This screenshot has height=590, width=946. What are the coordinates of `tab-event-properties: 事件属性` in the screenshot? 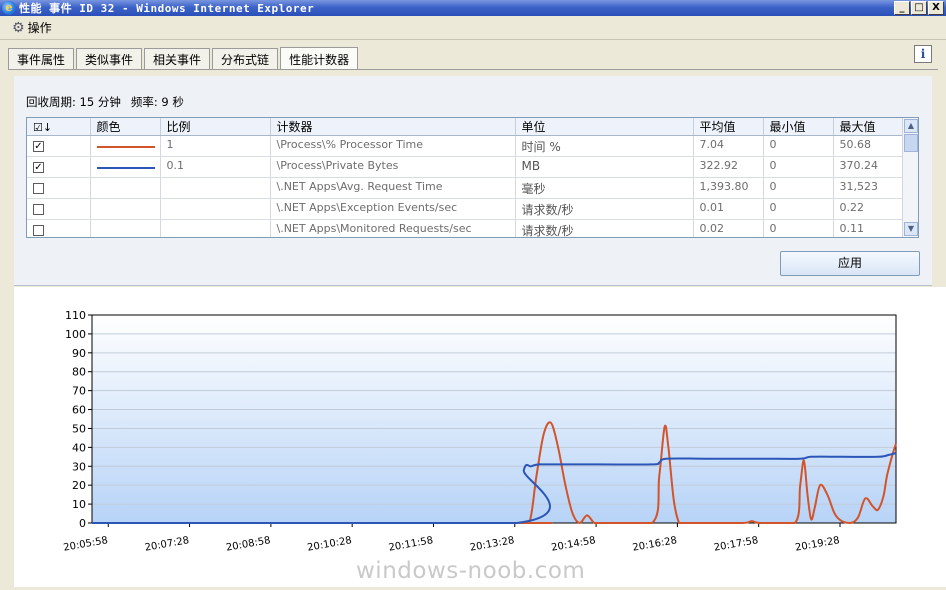 It's located at (41, 59).